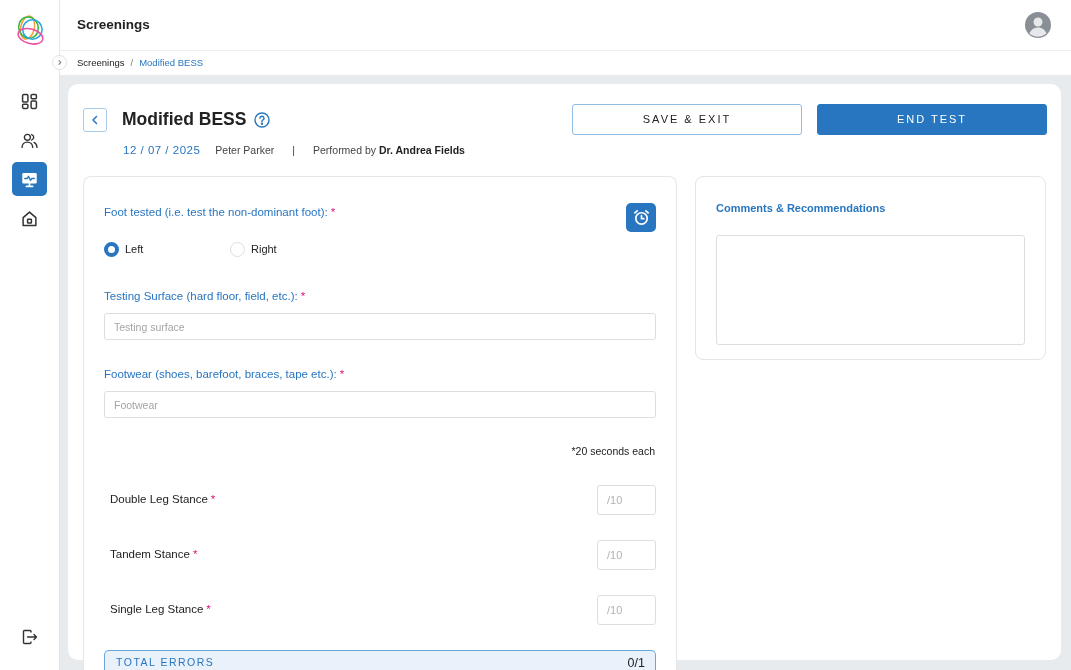 This screenshot has width=1071, height=670. What do you see at coordinates (165, 662) in the screenshot?
I see `total-errors-label: TOTAL ERRORS` at bounding box center [165, 662].